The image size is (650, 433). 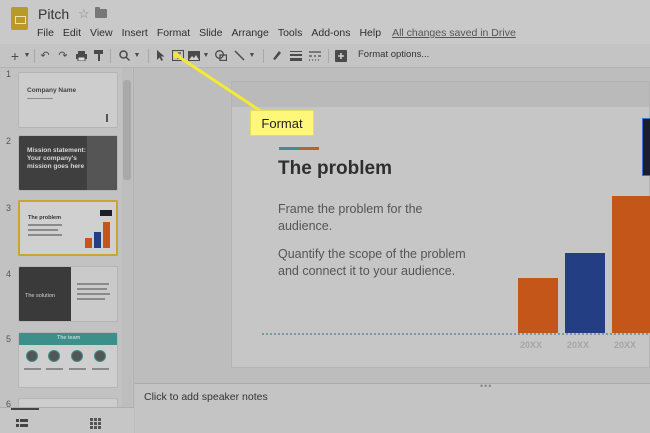 I want to click on filmstrip-view-active-indicator, so click(x=25, y=409).